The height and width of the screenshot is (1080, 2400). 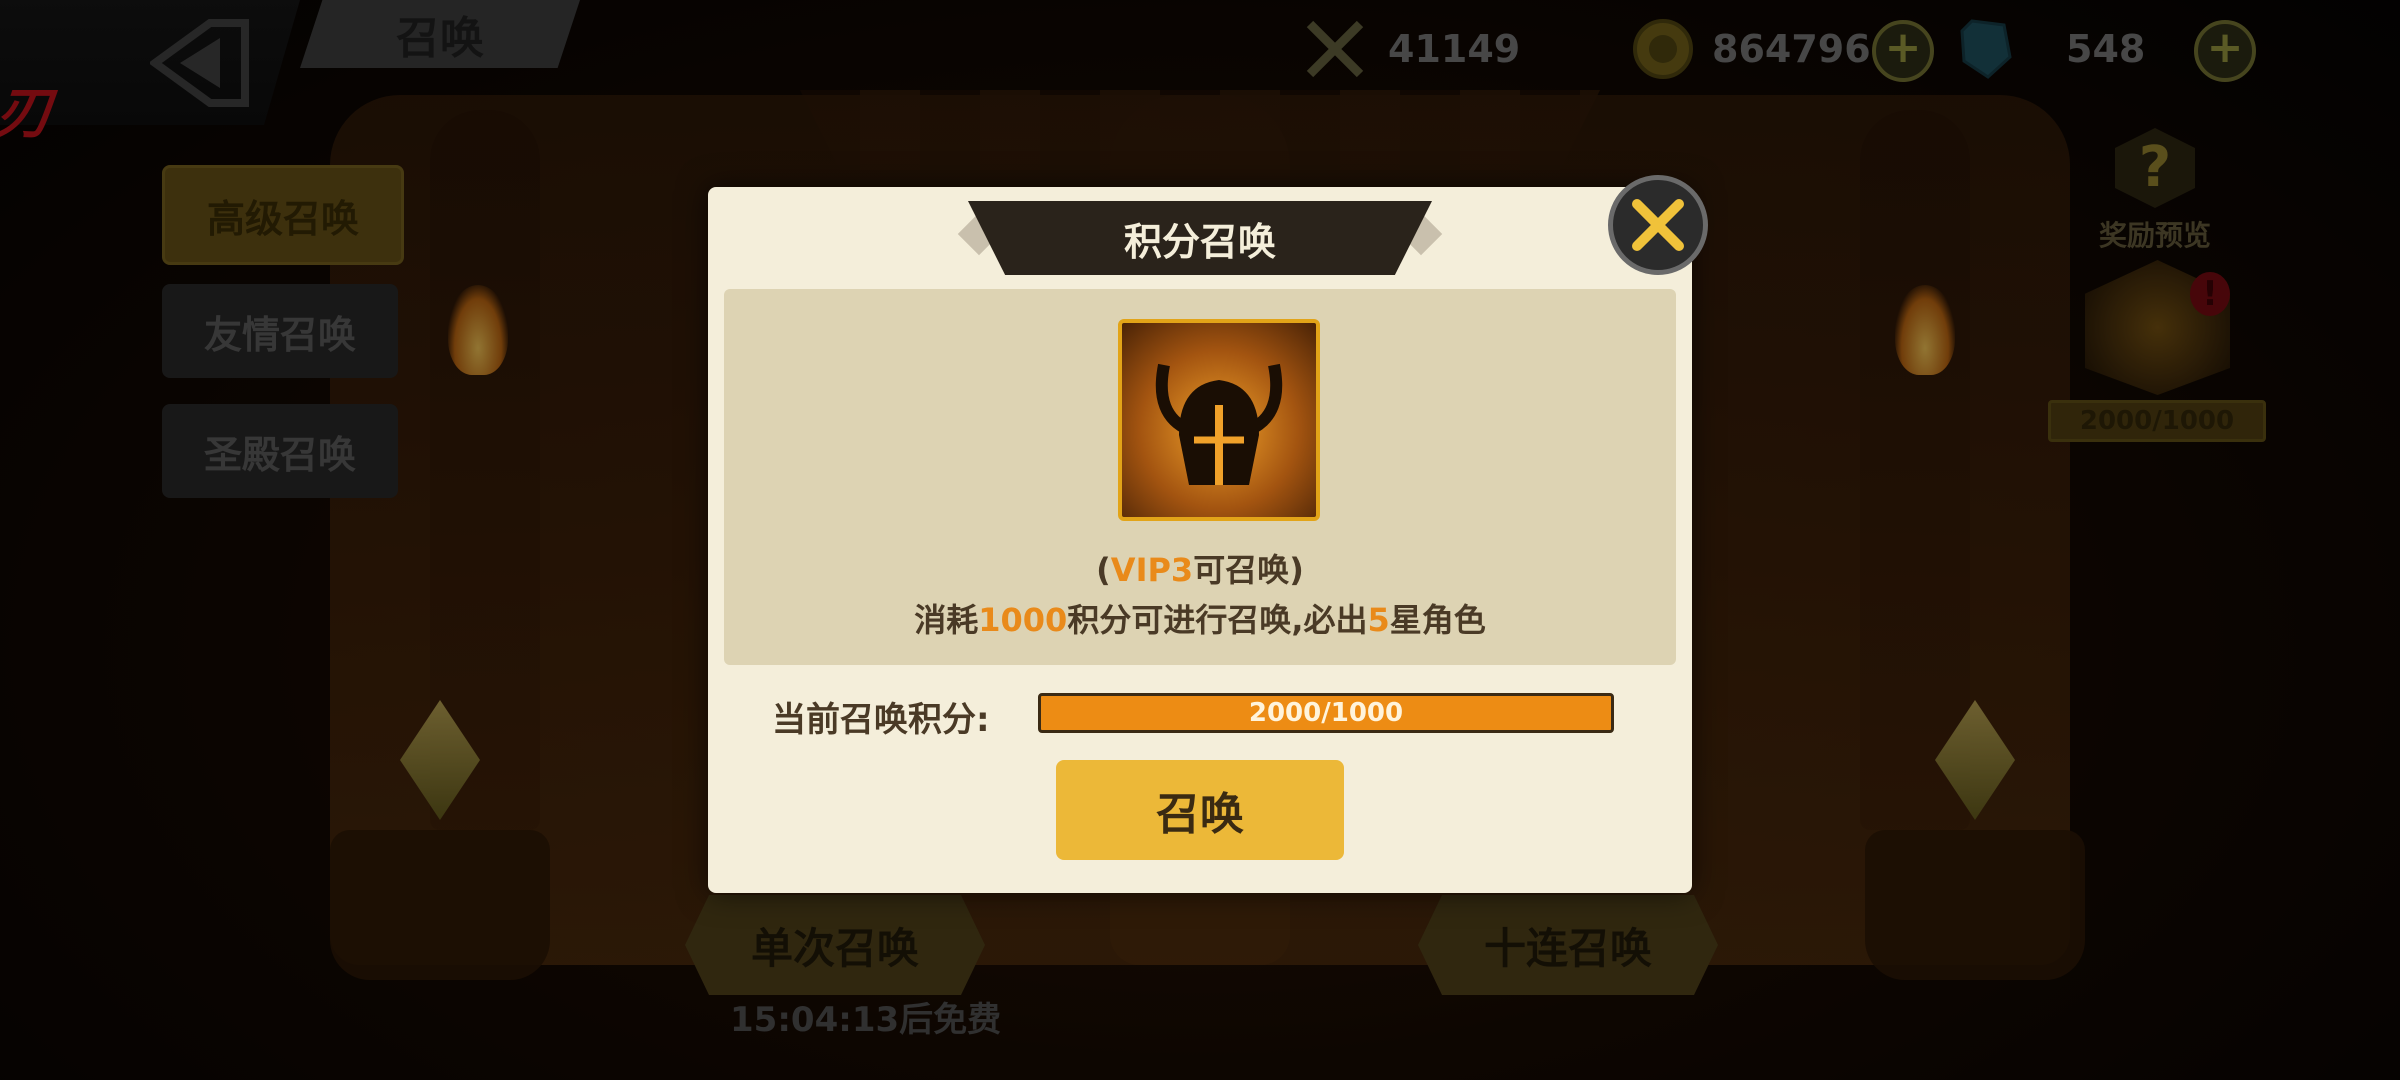 I want to click on reward-info-panel: (VIP3可召唤) 消耗1000积分可进行召唤,必出5星角色, so click(x=1200, y=477).